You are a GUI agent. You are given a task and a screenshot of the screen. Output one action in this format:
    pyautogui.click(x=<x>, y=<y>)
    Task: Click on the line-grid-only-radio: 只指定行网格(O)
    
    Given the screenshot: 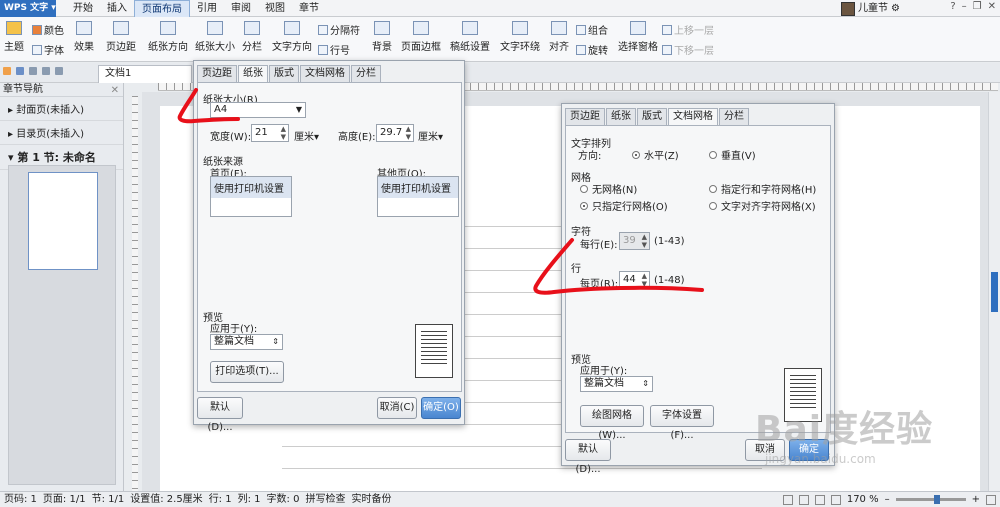 What is the action you would take?
    pyautogui.click(x=624, y=205)
    